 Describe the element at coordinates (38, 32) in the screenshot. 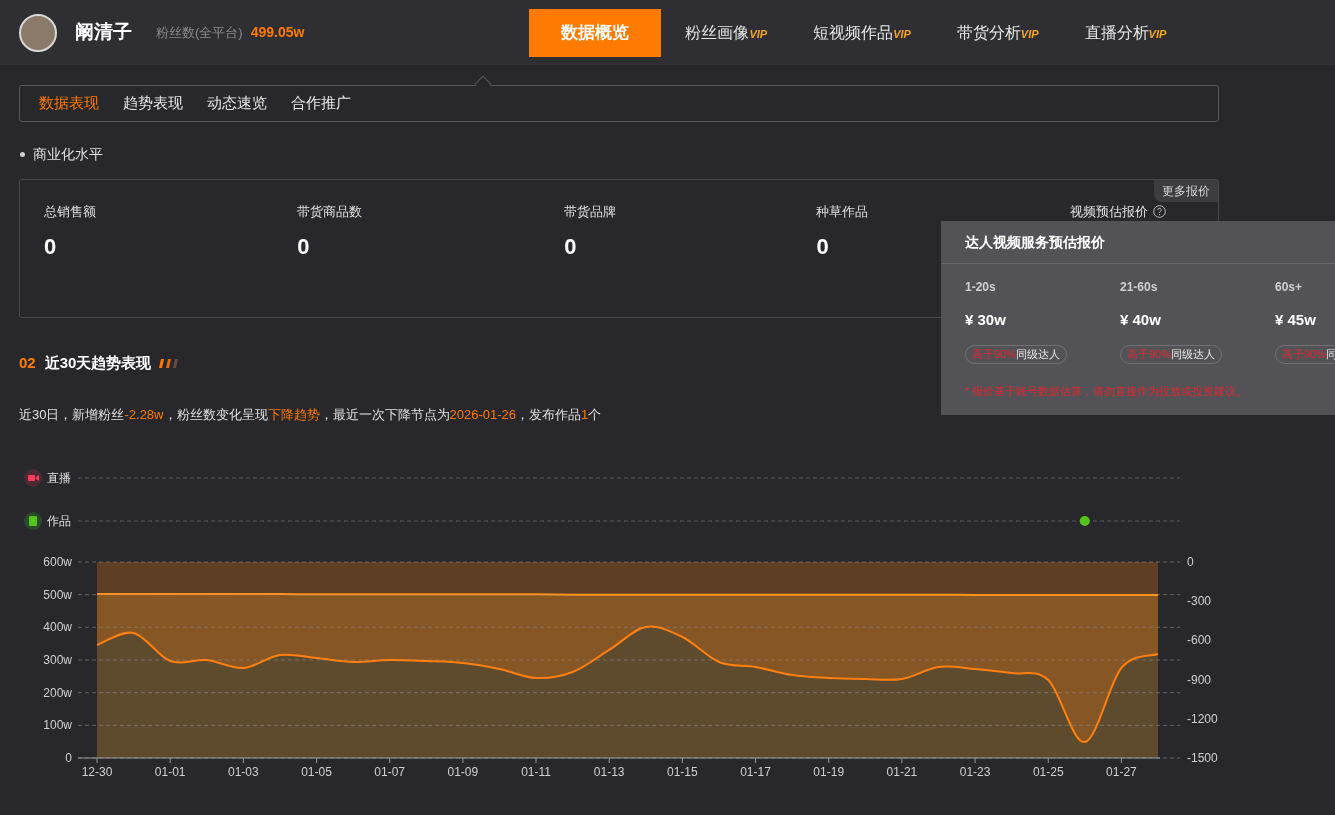

I see `avatar` at that location.